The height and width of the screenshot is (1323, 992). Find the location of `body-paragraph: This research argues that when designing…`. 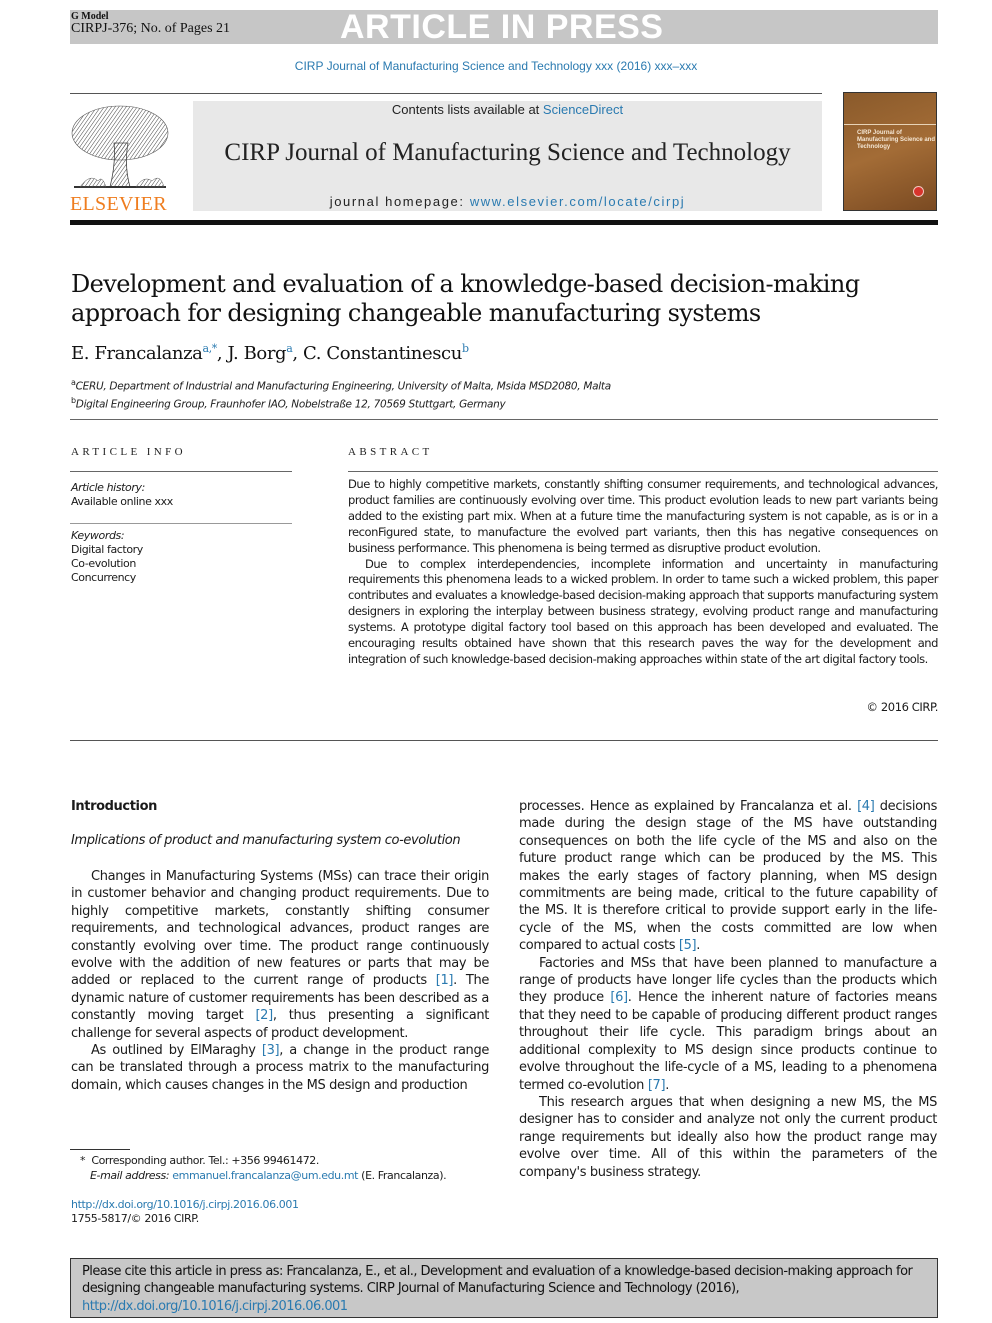

body-paragraph: This research argues that when designing… is located at coordinates (728, 1137).